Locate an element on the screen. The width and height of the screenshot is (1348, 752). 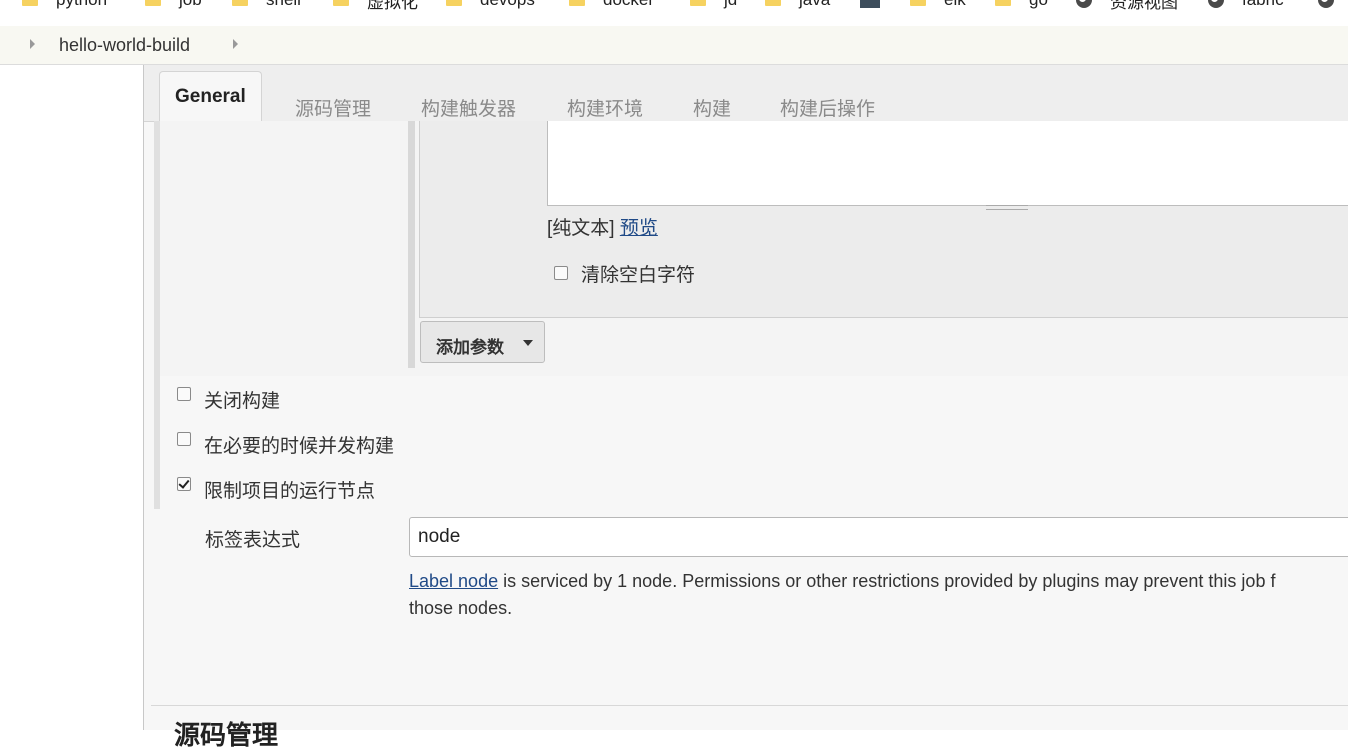
bookmark-label: jd is located at coordinates (730, 5).